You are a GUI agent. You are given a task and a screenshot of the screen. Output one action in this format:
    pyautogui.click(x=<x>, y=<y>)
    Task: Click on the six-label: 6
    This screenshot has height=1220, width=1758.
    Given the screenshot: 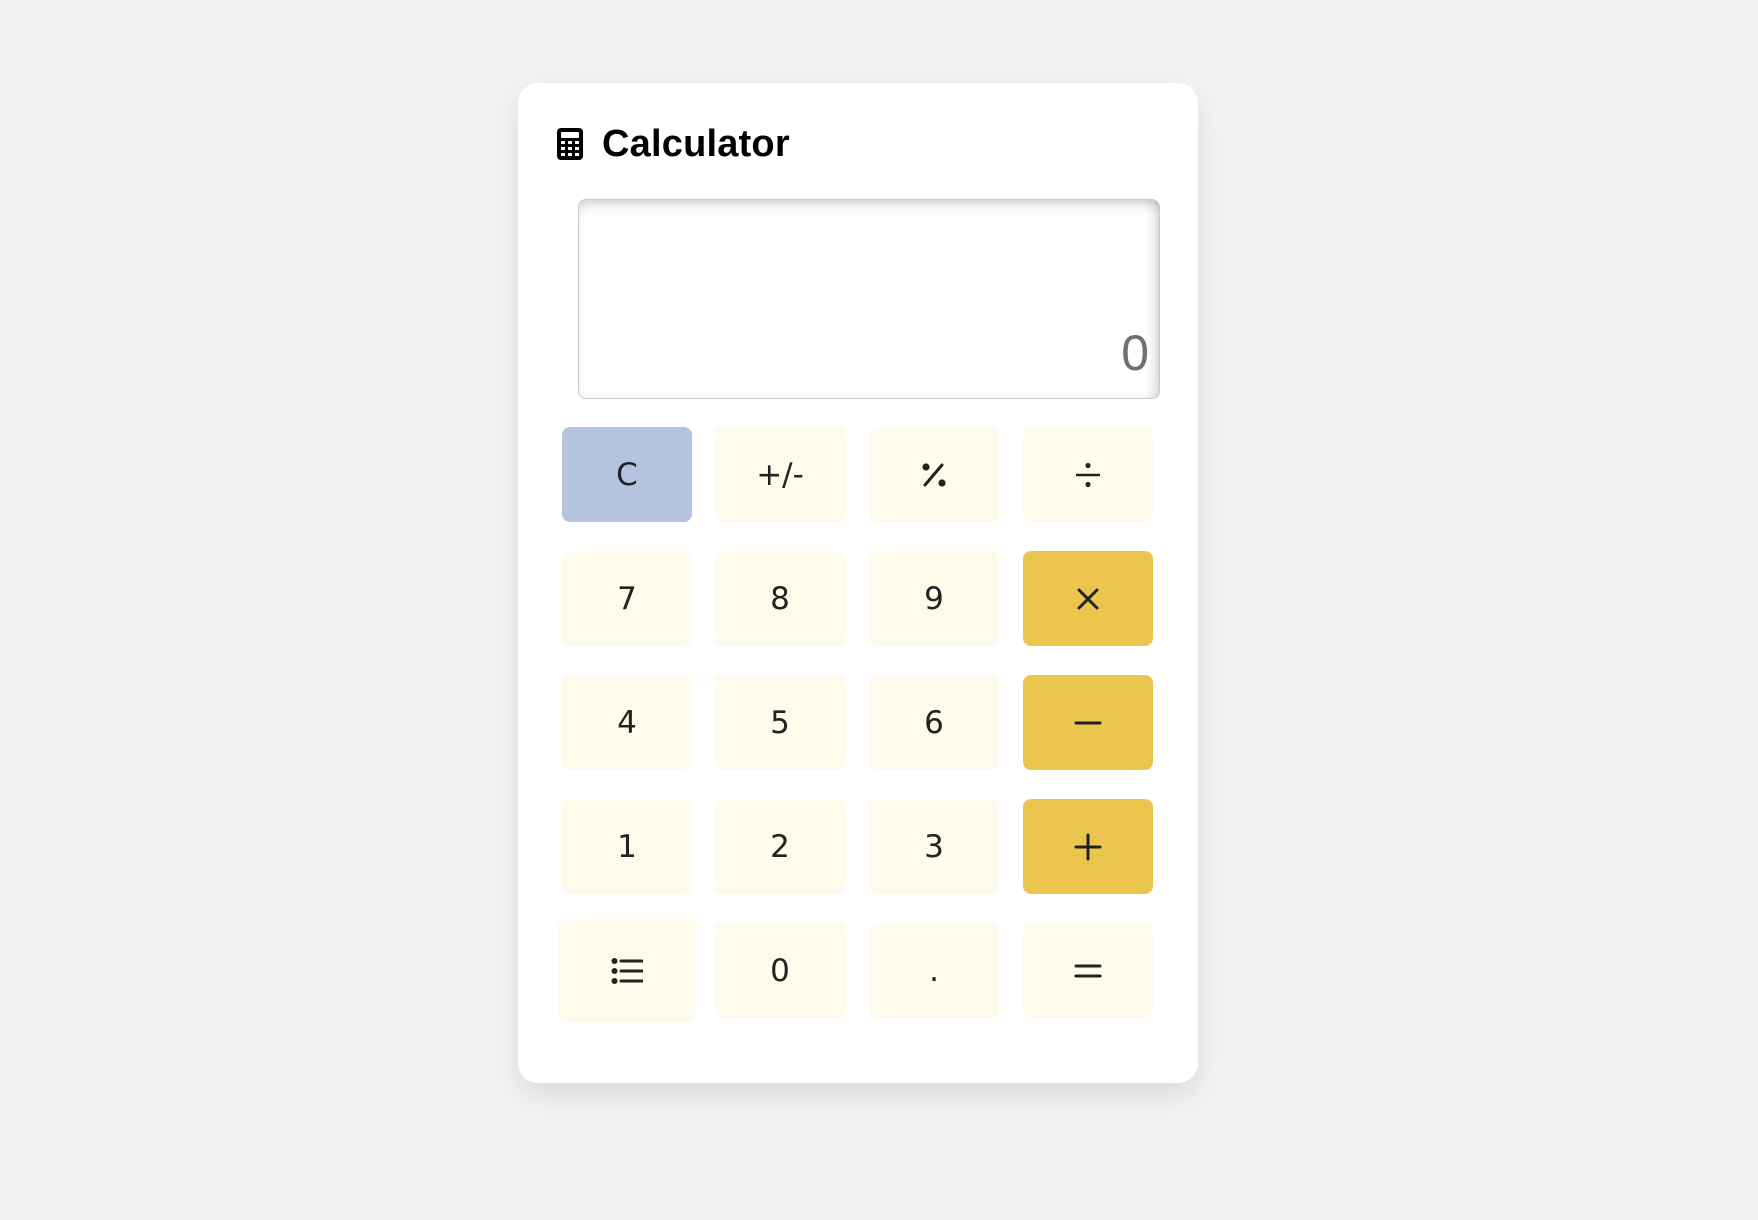 What is the action you would take?
    pyautogui.click(x=934, y=722)
    